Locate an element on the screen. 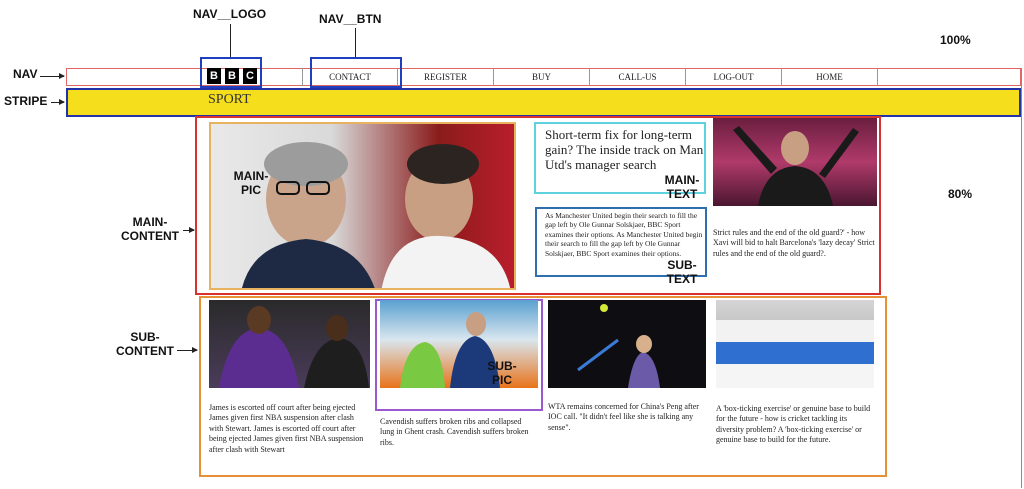 The image size is (1024, 489). sub-picture-cricket is located at coordinates (795, 344).